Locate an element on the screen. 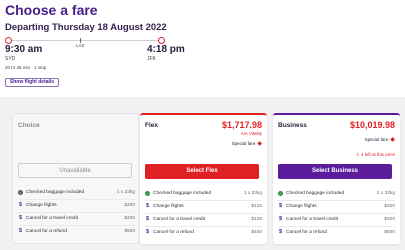  departure-heading: Departing Thursday 18 August 2022 is located at coordinates (86, 27).